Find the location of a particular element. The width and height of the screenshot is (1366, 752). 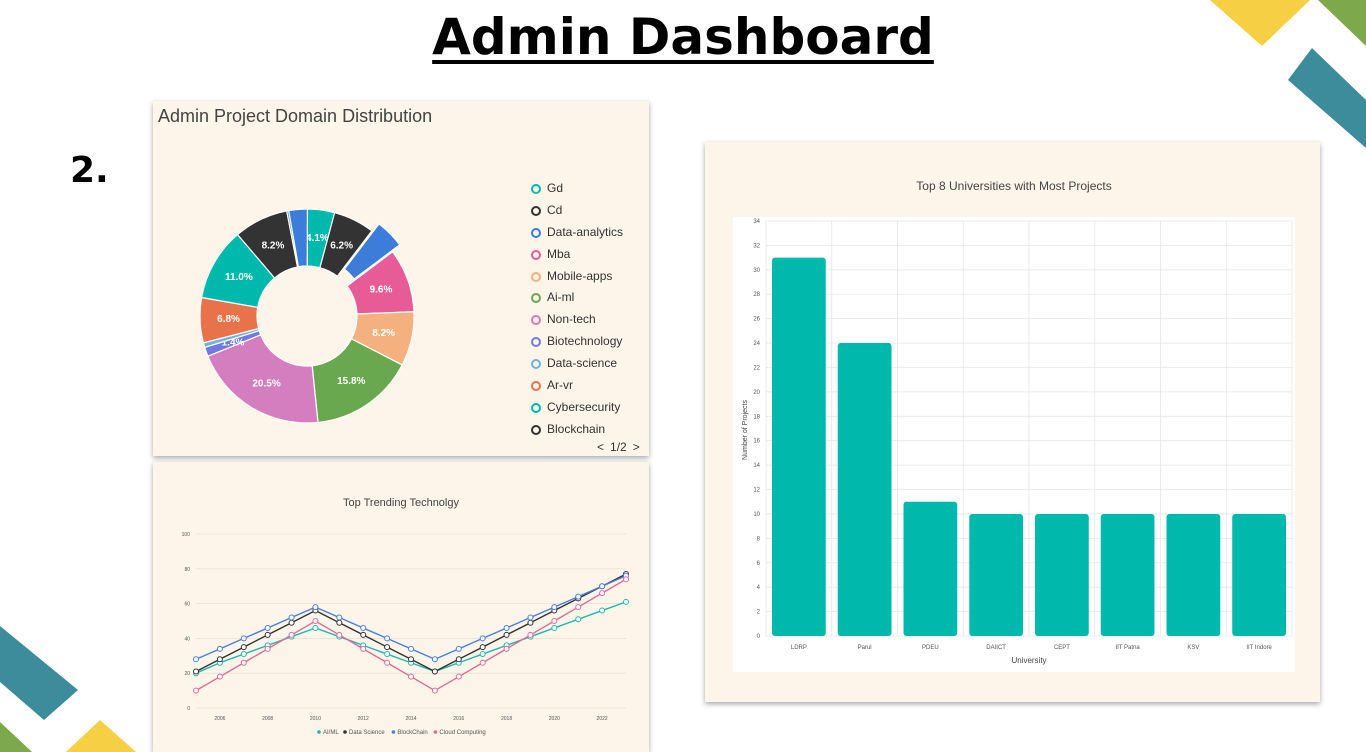

pager-next-button: > is located at coordinates (636, 447).